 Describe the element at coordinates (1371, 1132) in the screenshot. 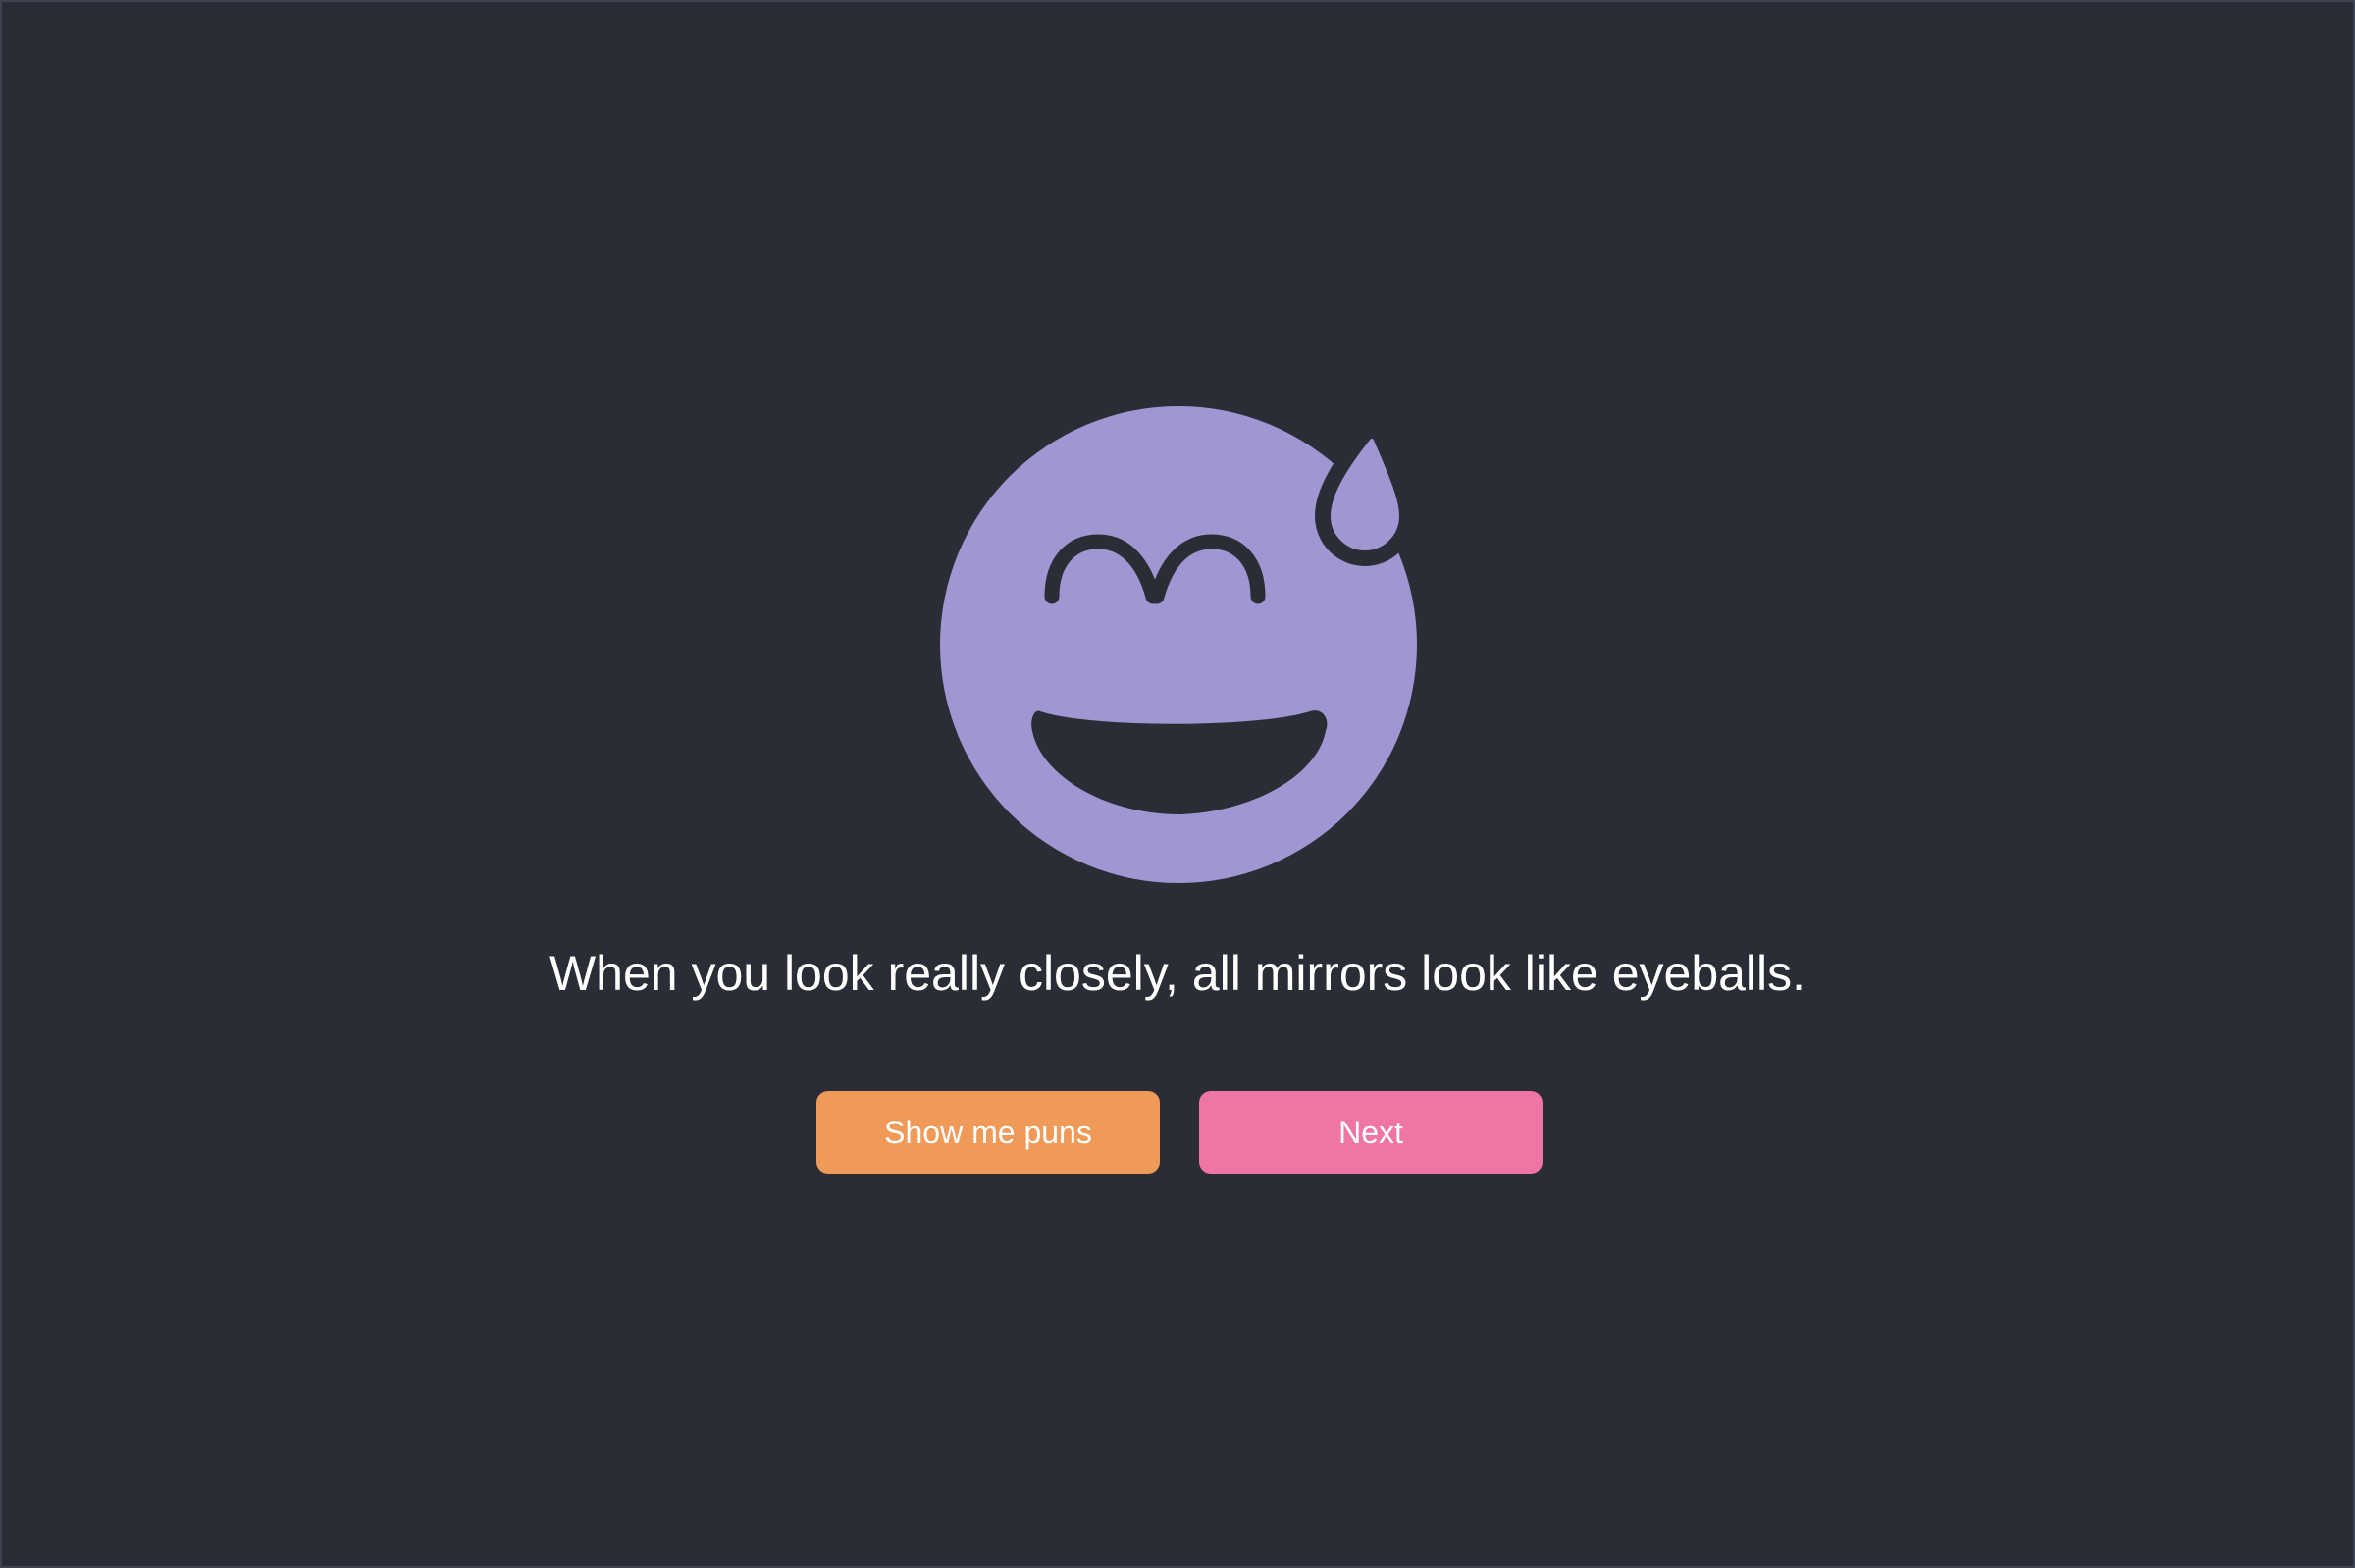

I see `next-button: Next` at that location.